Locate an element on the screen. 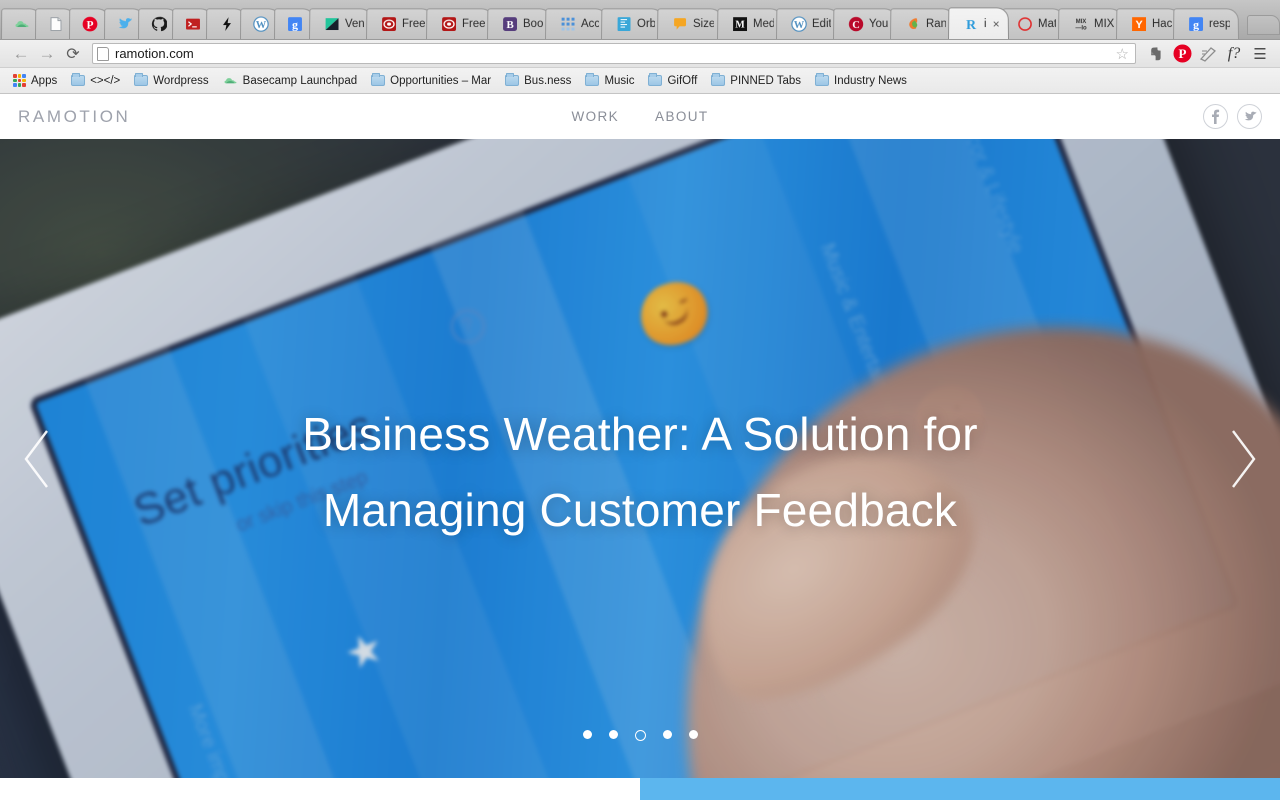 This screenshot has width=1280, height=800. evernote-extension-icon is located at coordinates (1156, 54).